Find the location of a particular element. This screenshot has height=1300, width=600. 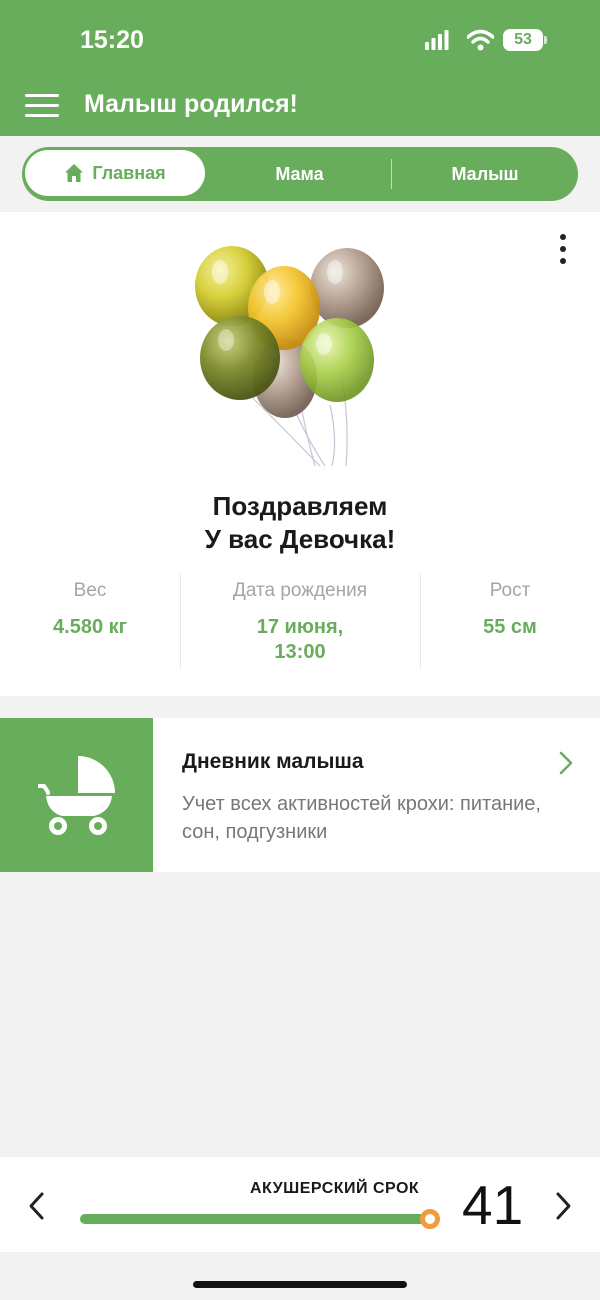

balloons-illustration is located at coordinates (289, 356).